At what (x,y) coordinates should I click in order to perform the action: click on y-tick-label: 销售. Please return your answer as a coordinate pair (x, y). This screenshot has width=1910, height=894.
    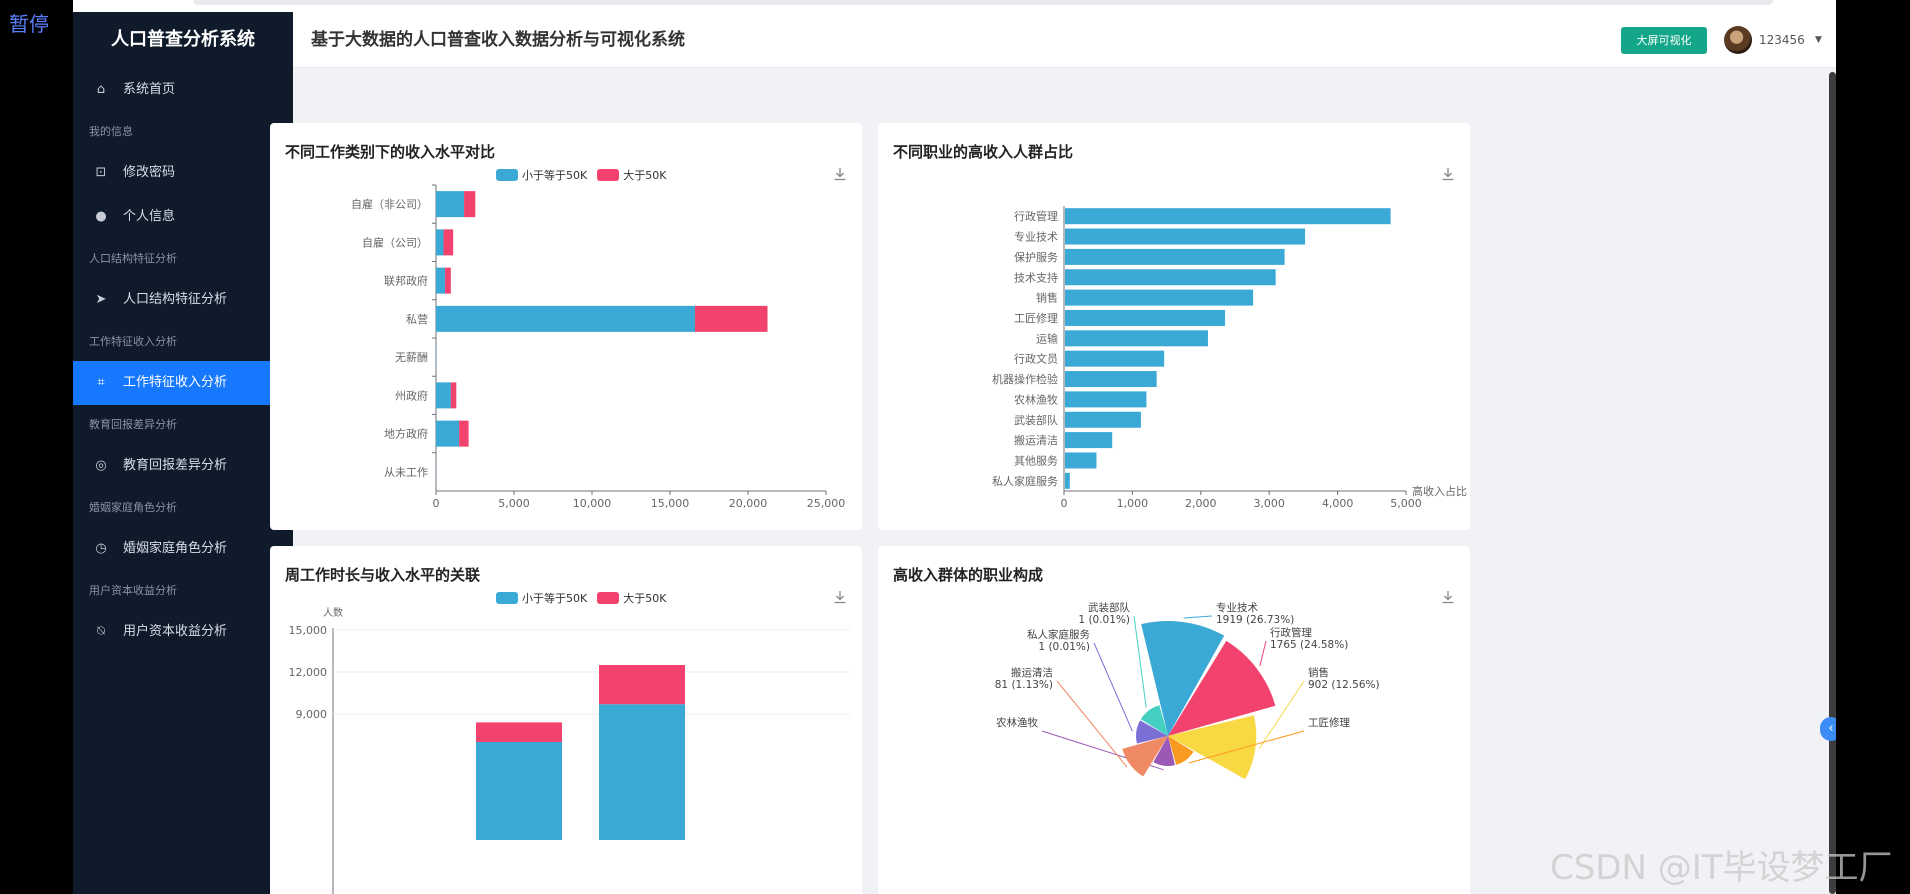
    Looking at the image, I should click on (1047, 298).